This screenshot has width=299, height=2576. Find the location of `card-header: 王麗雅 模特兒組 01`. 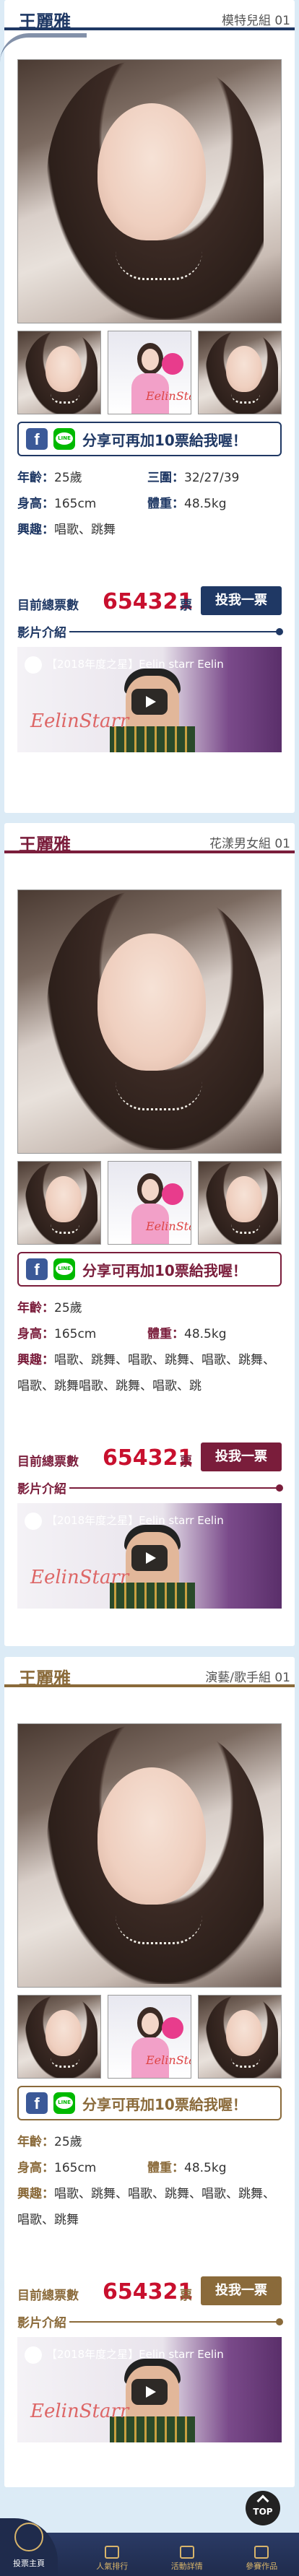

card-header: 王麗雅 模特兒組 01 is located at coordinates (149, 16).